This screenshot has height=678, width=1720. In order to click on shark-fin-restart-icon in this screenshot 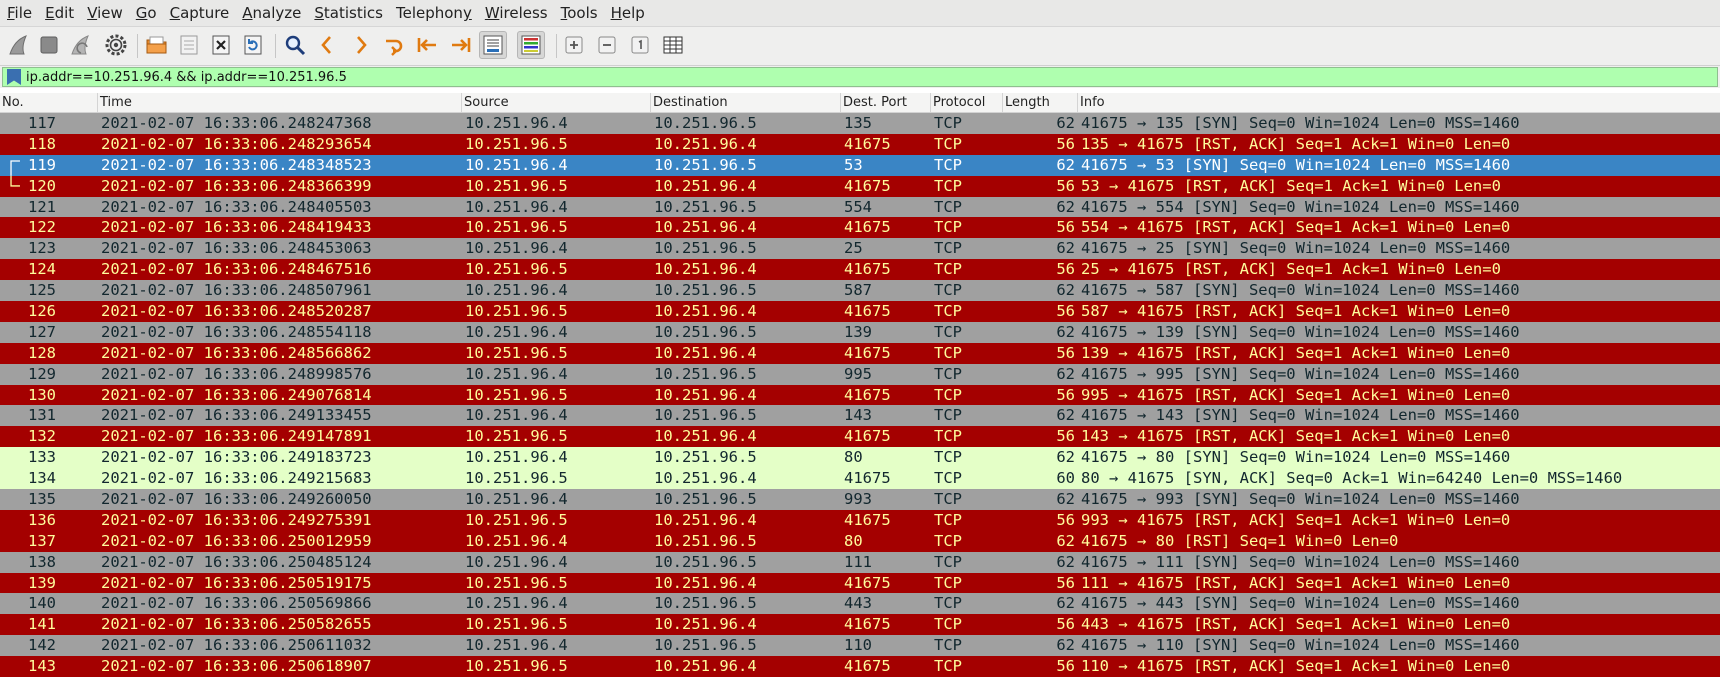, I will do `click(81, 45)`.